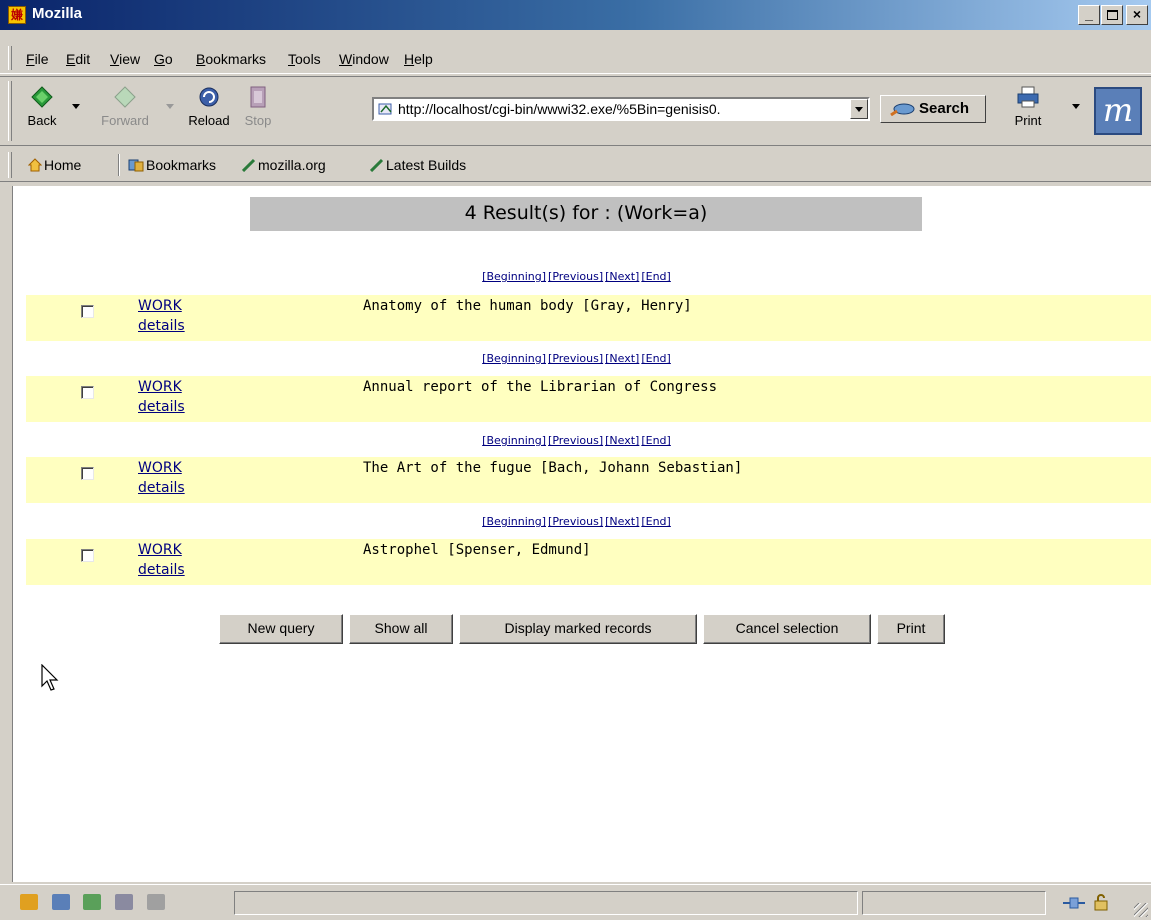  I want to click on mozilla-throbber-logo: m, so click(1118, 111).